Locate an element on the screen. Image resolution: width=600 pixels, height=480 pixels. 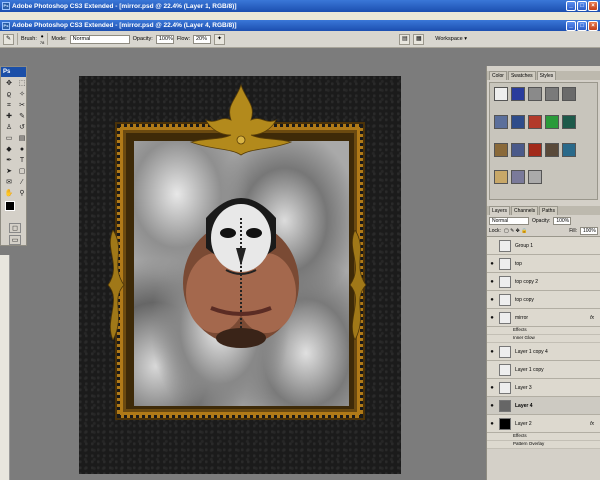
layer-effect-row: Inner Glow is located at coordinates (543, 339).